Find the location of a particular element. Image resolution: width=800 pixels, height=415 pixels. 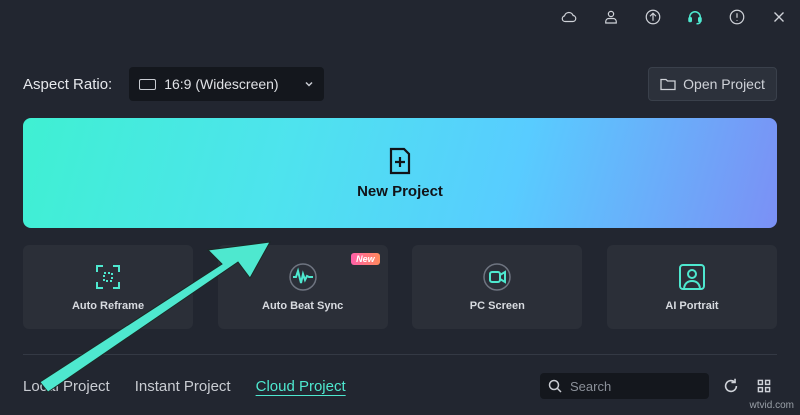

new-badge: New is located at coordinates (365, 259).